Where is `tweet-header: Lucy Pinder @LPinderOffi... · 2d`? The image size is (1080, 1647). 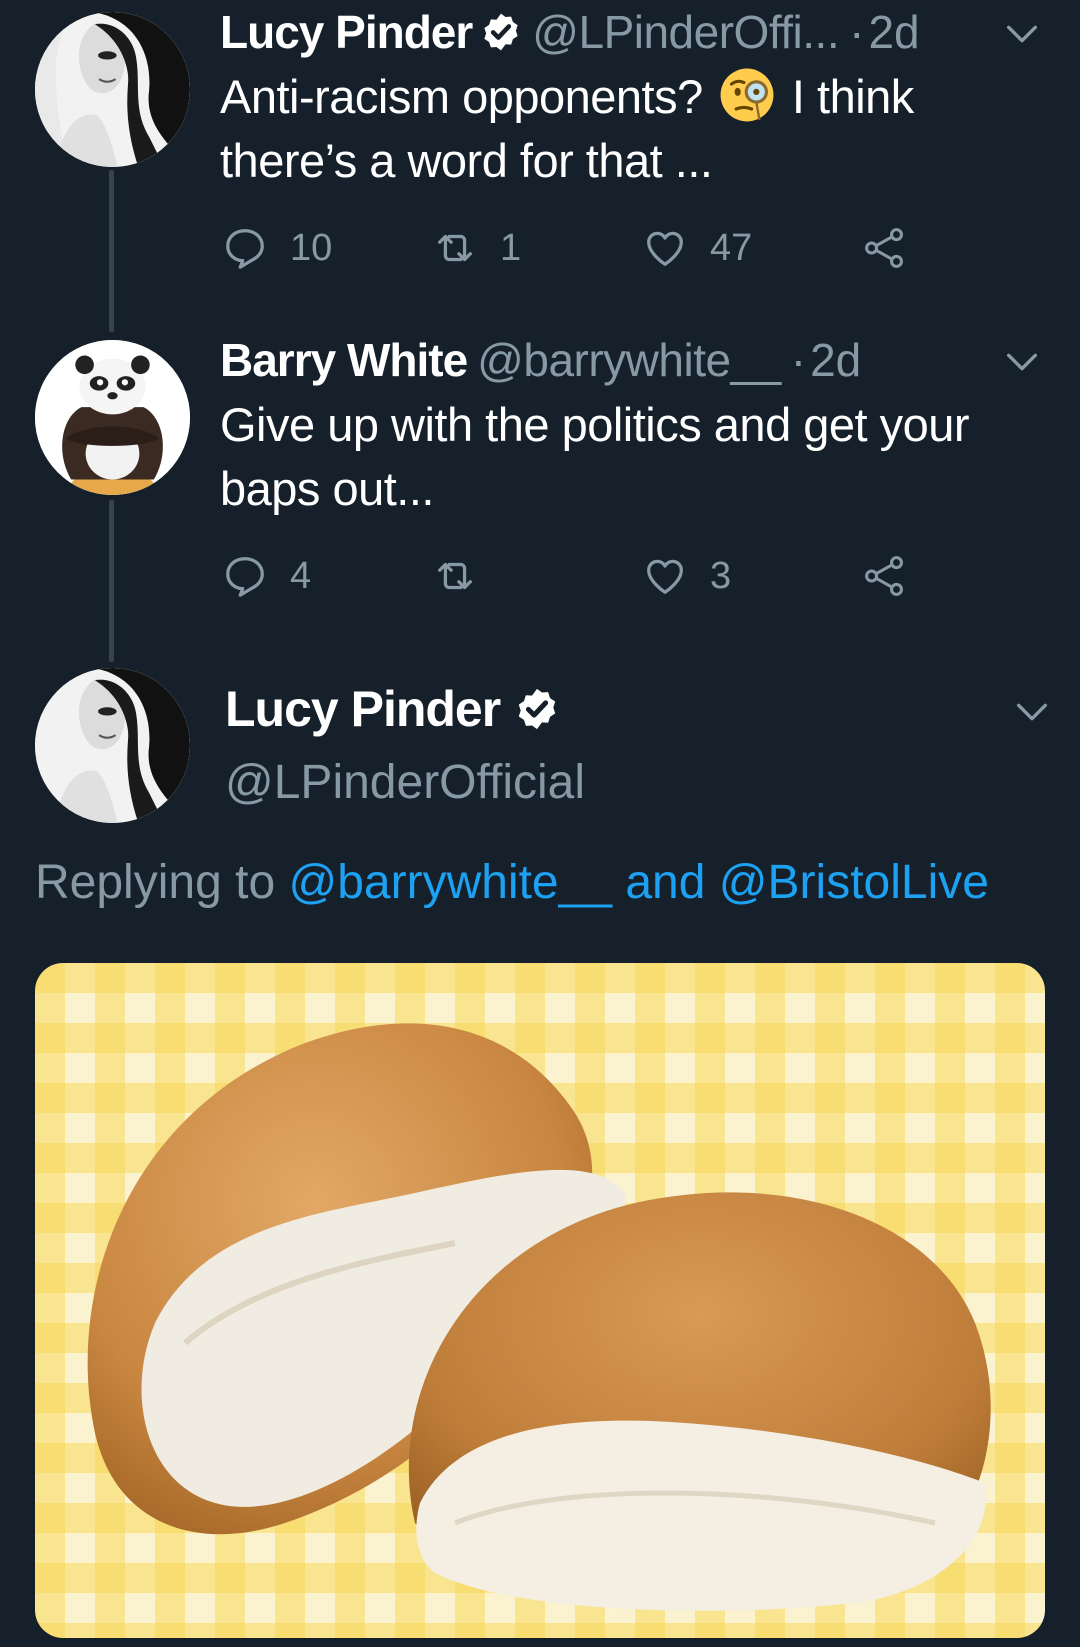 tweet-header: Lucy Pinder @LPinderOffi... · 2d is located at coordinates (630, 32).